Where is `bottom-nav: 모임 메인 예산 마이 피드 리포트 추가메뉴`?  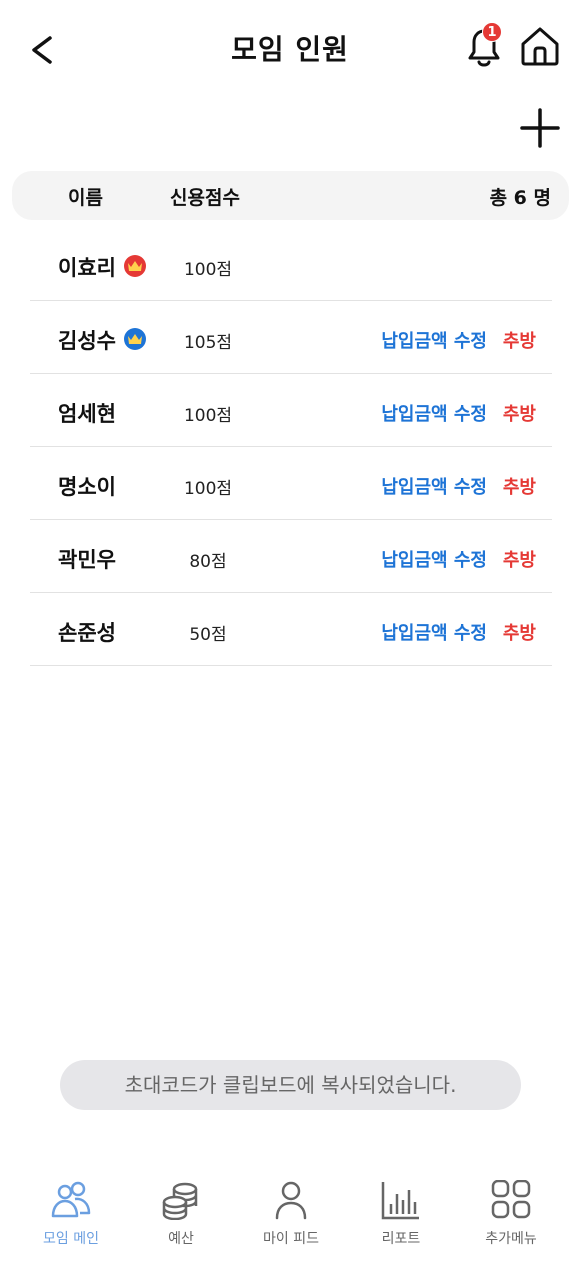 bottom-nav: 모임 메인 예산 마이 피드 리포트 추가메뉴 is located at coordinates (290, 1213).